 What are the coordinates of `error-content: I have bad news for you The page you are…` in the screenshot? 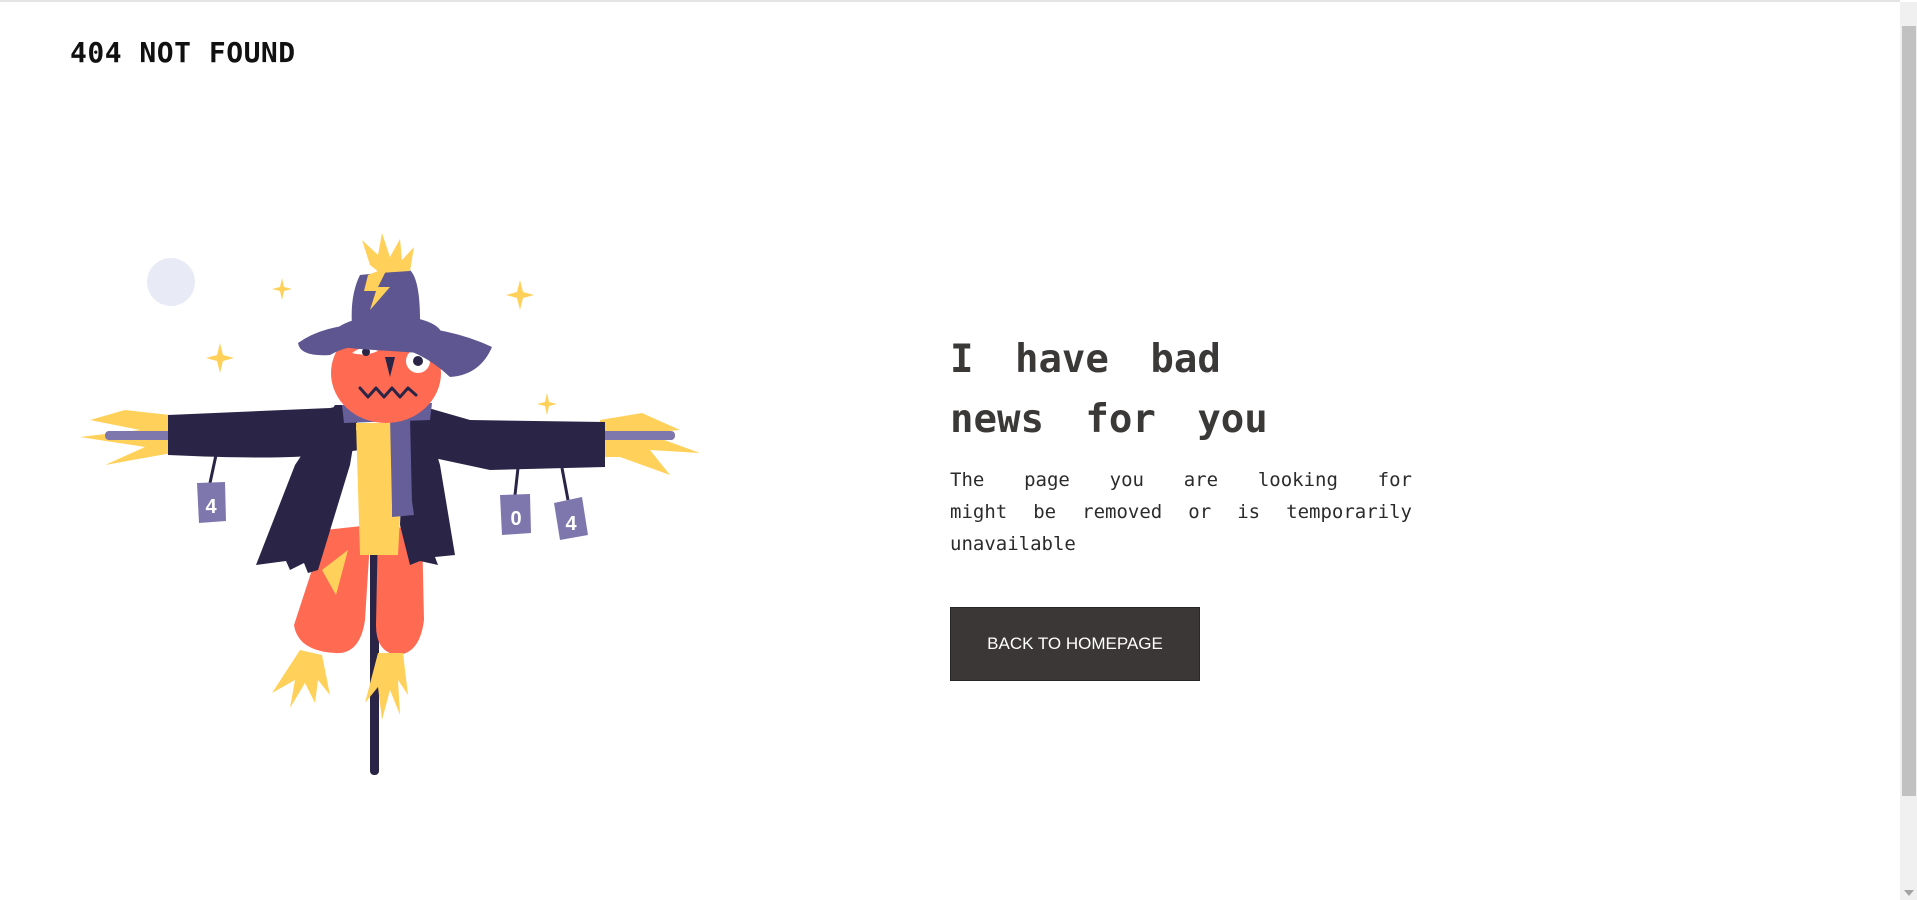 It's located at (1185, 445).